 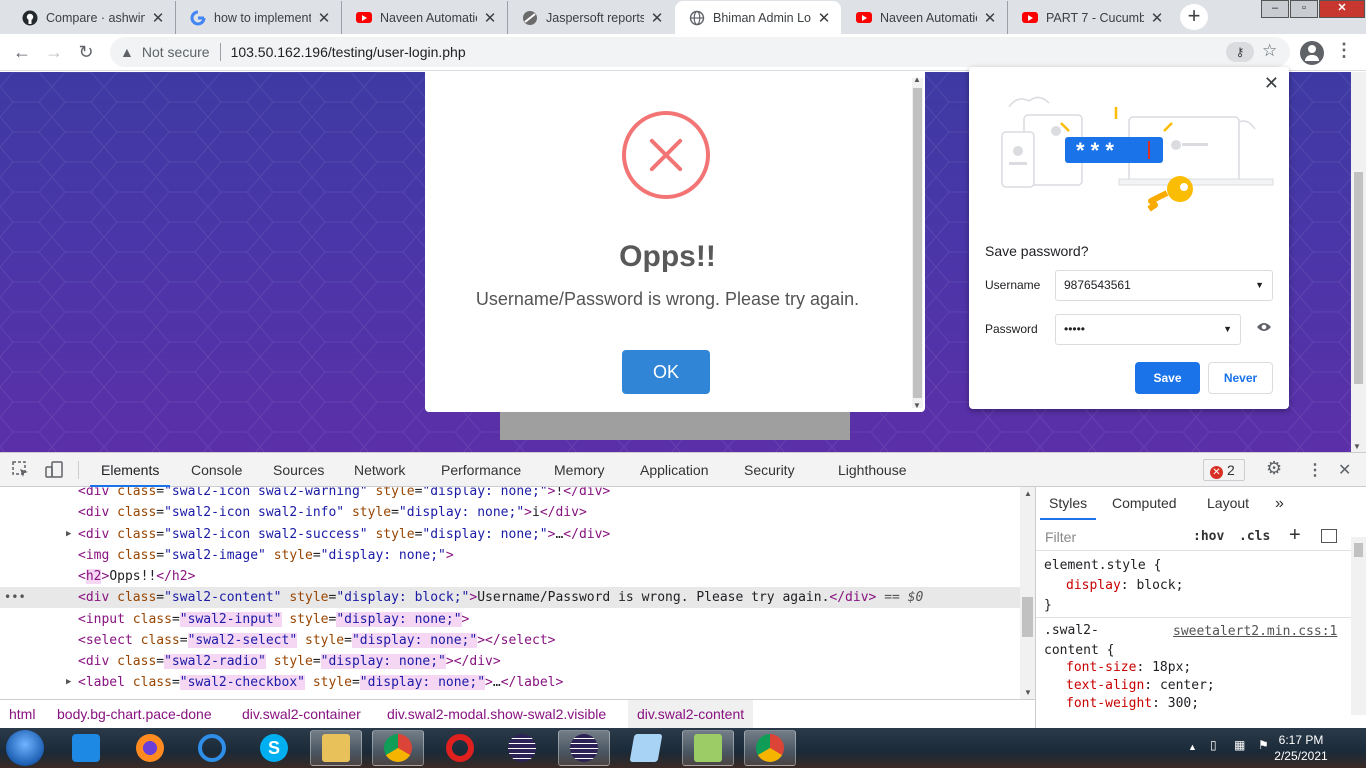 What do you see at coordinates (1301, 748) in the screenshot?
I see `system-clock: 6:17 PM 2/25/2021` at bounding box center [1301, 748].